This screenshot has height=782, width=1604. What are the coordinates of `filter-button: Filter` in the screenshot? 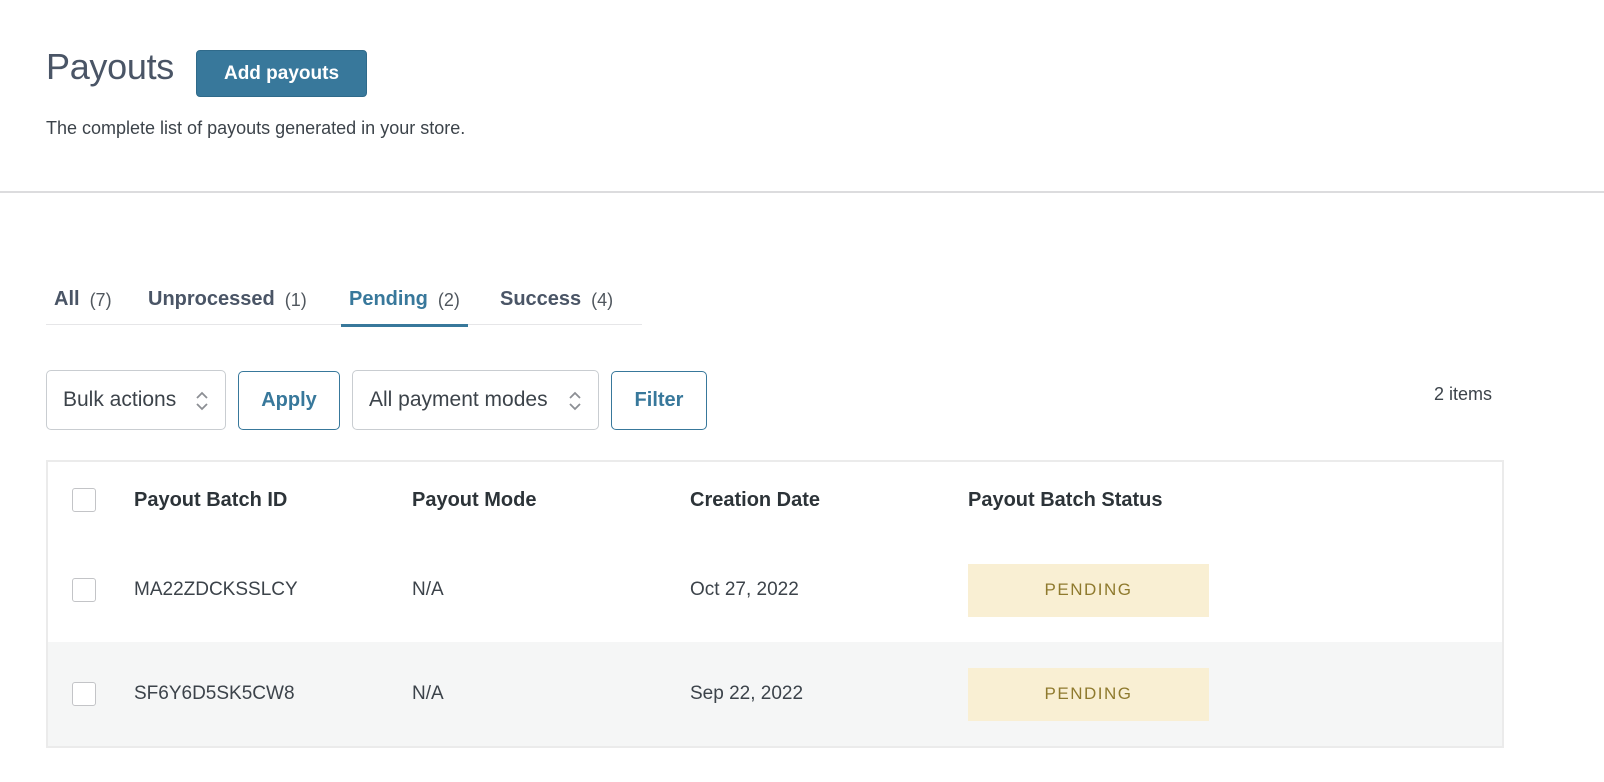 It's located at (659, 400).